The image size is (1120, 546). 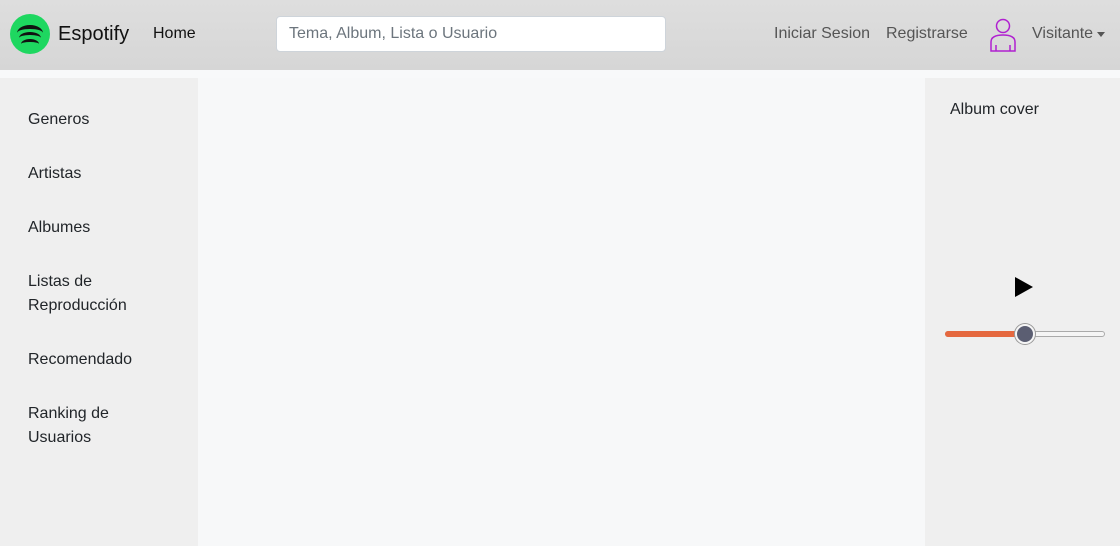 I want to click on user-icon, so click(x=1003, y=35).